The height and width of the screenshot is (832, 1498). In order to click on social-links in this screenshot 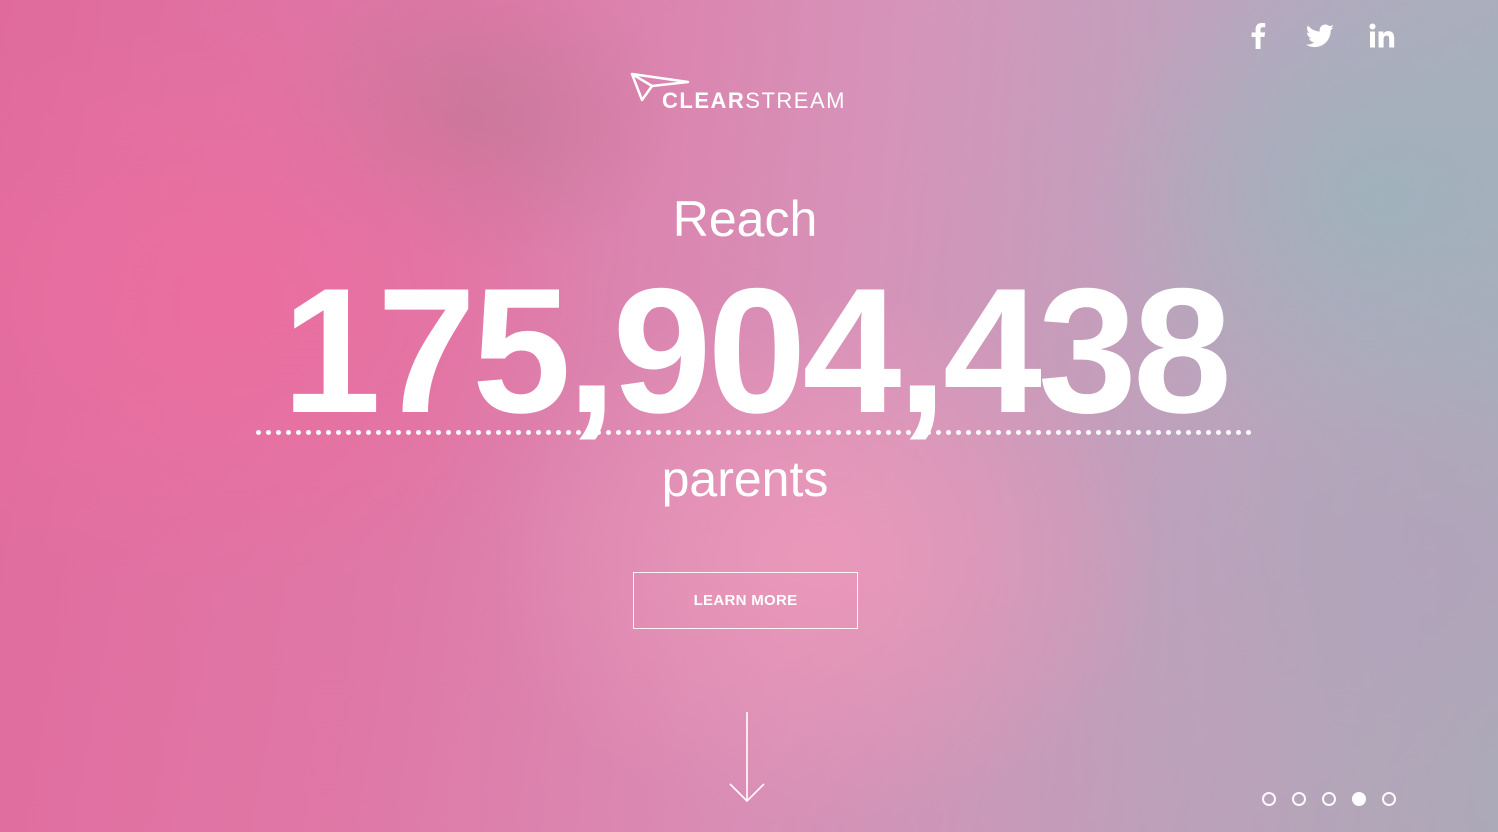, I will do `click(1320, 36)`.